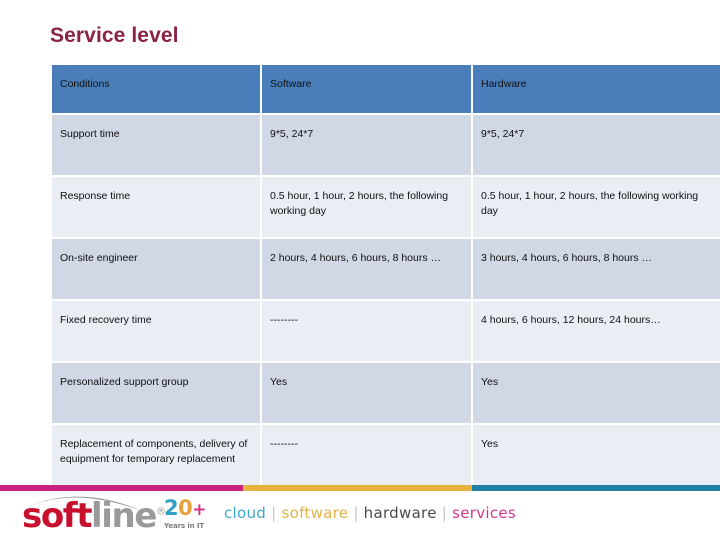 The image size is (720, 540). Describe the element at coordinates (484, 513) in the screenshot. I see `tagline-services: services` at that location.